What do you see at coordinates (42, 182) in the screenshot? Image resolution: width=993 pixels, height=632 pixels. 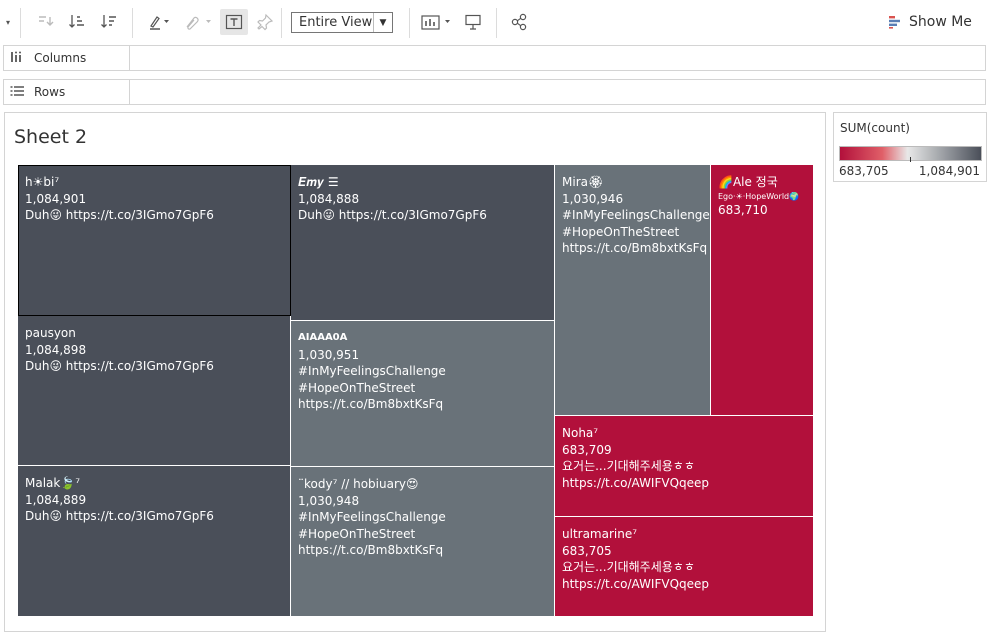 I see `cell-name: h☀bi⁷` at bounding box center [42, 182].